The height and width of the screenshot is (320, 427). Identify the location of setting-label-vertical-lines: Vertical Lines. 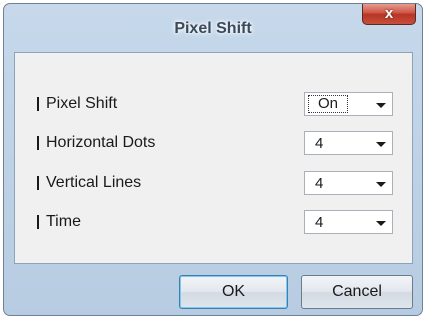
(89, 183).